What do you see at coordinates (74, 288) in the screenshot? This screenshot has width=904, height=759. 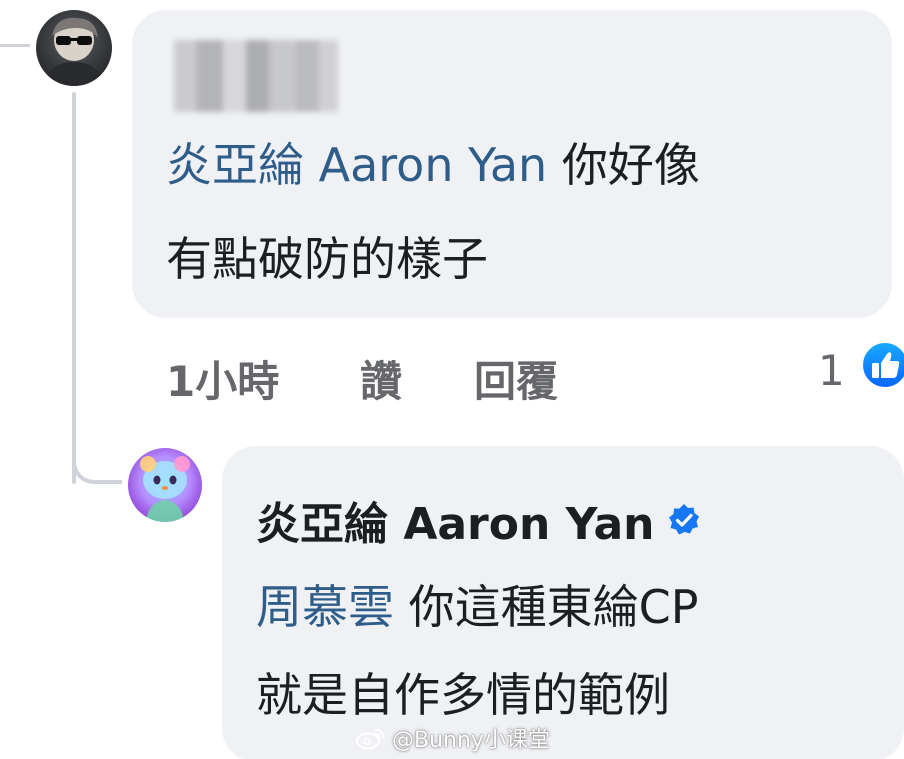 I see `thread-line` at bounding box center [74, 288].